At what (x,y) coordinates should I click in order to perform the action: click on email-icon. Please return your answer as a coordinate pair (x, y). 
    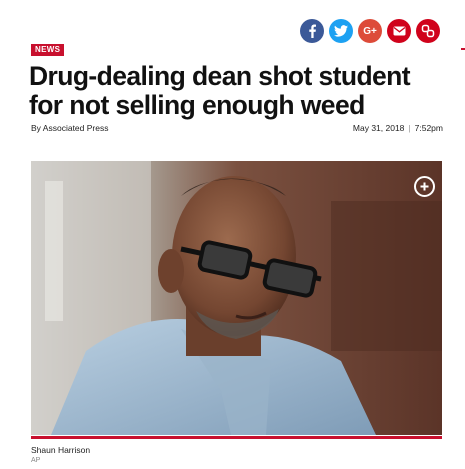
    Looking at the image, I should click on (399, 31).